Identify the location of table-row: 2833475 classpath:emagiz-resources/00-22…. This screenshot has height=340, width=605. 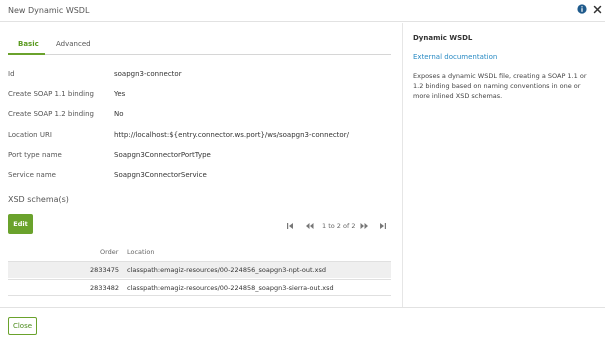
(199, 269).